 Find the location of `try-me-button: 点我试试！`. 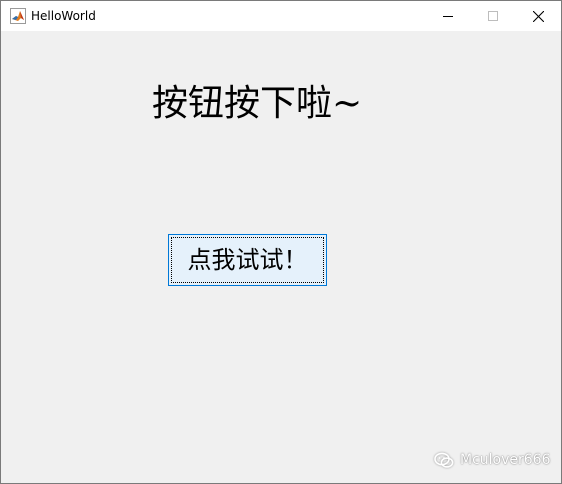

try-me-button: 点我试试！ is located at coordinates (247, 260).